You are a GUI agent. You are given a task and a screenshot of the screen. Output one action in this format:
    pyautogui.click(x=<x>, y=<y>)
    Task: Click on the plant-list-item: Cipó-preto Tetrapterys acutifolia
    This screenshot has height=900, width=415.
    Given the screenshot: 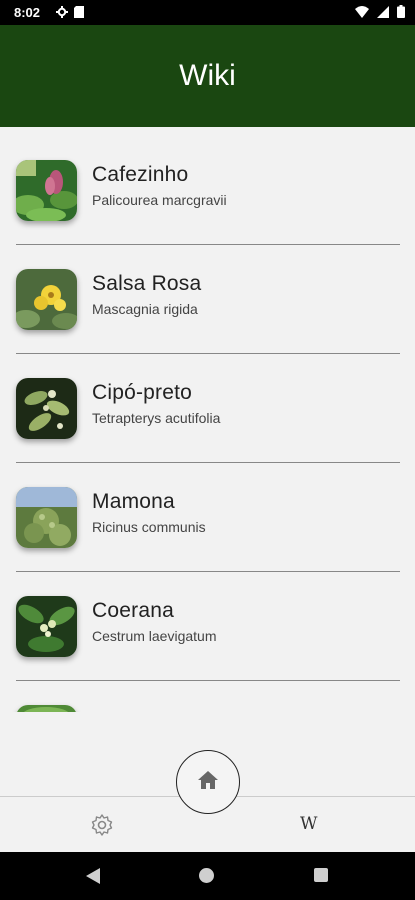 What is the action you would take?
    pyautogui.click(x=208, y=404)
    